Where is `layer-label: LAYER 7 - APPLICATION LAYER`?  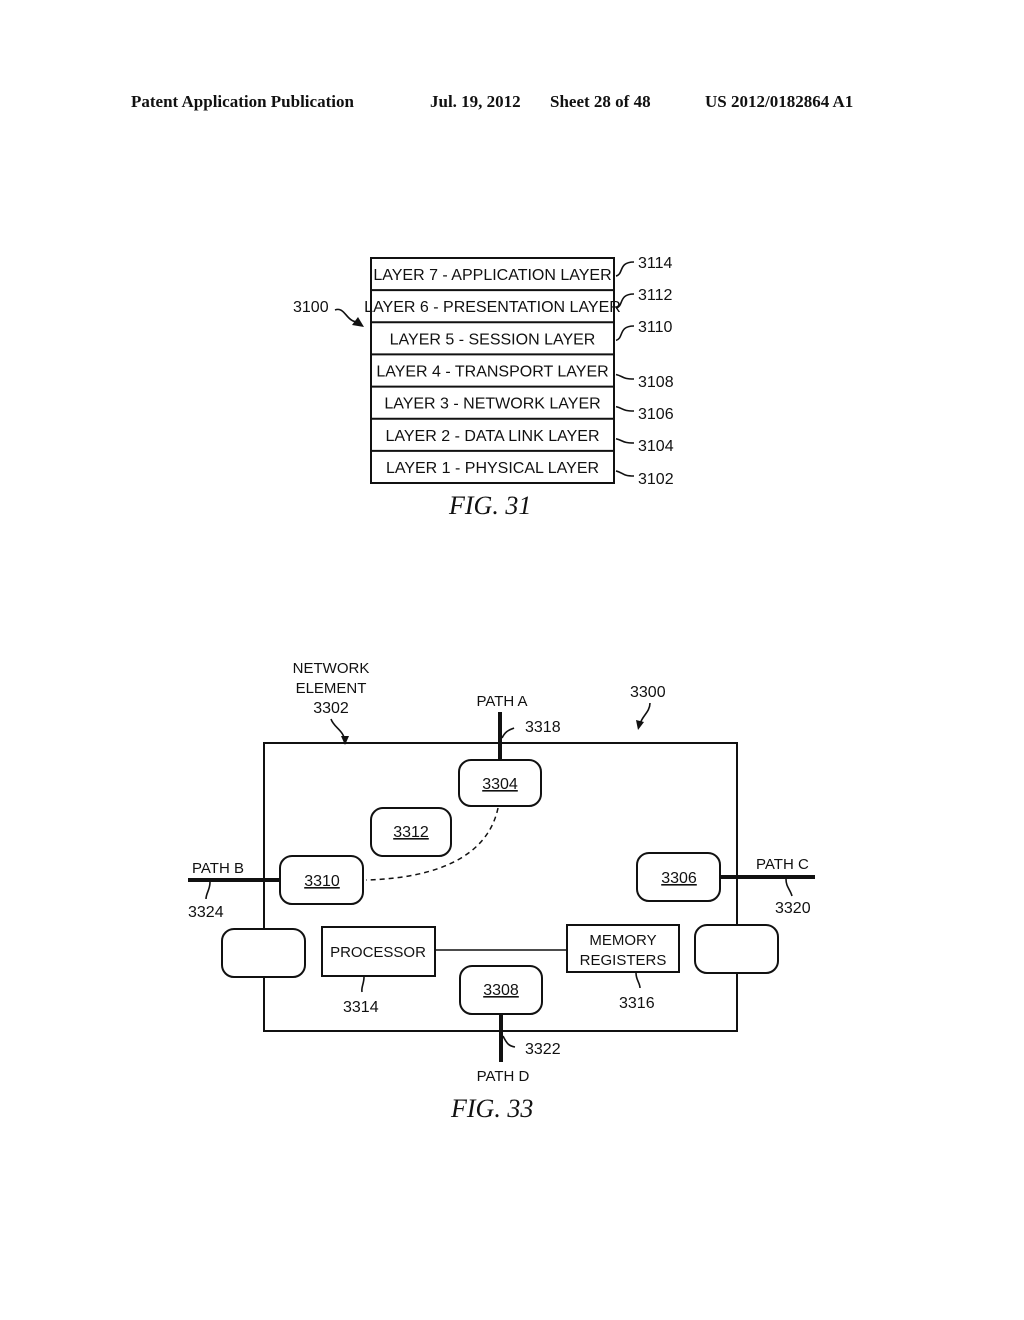 layer-label: LAYER 7 - APPLICATION LAYER is located at coordinates (492, 275).